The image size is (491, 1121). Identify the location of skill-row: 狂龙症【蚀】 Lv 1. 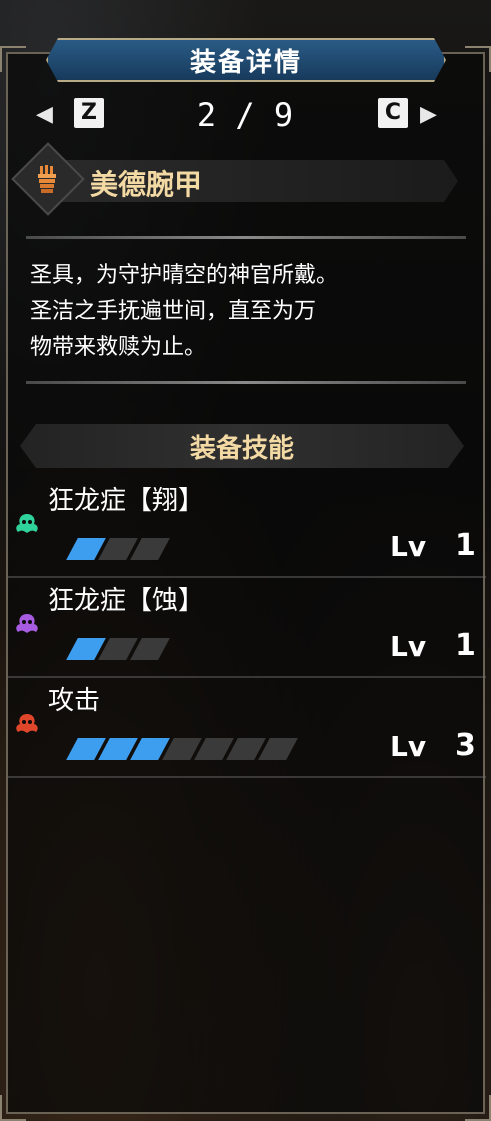
(245, 630).